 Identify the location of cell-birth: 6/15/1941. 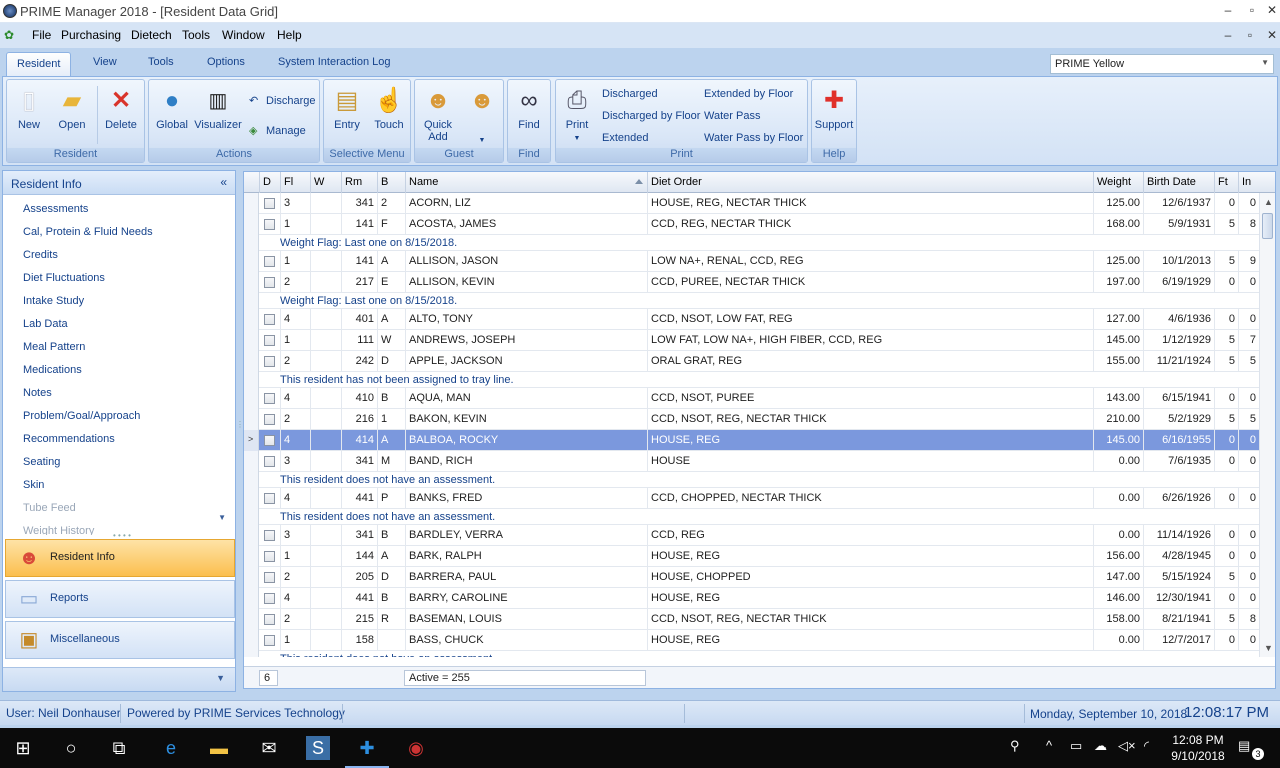
(1178, 398).